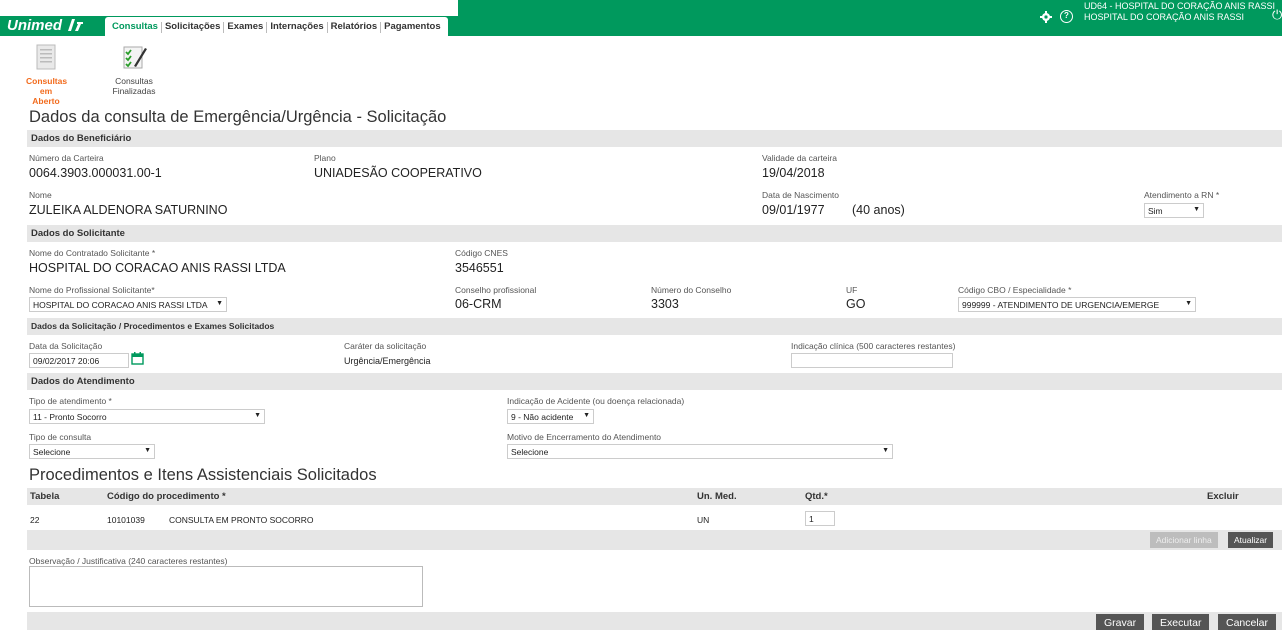  What do you see at coordinates (76, 25) in the screenshot?
I see `unimed-tree-icon` at bounding box center [76, 25].